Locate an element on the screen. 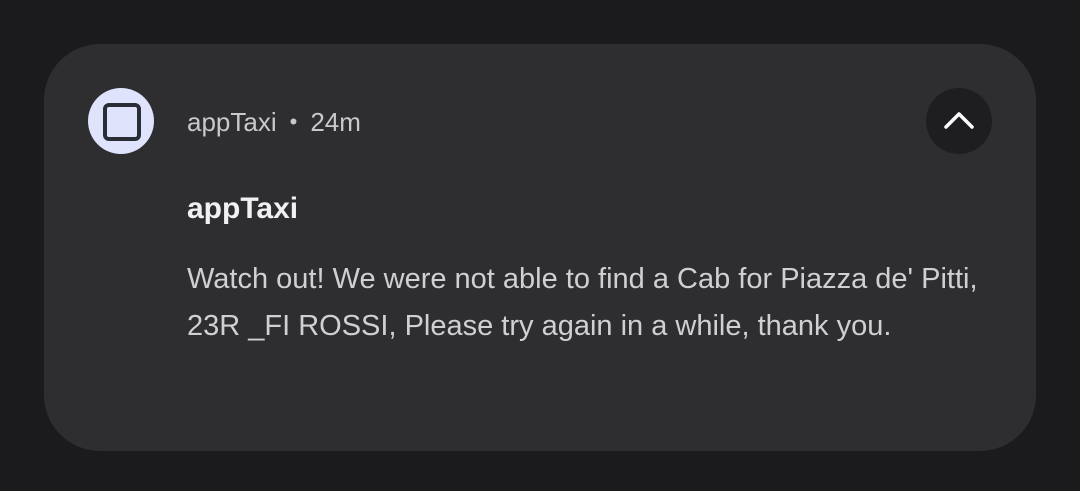 The image size is (1080, 491). chevron-up-icon is located at coordinates (959, 120).